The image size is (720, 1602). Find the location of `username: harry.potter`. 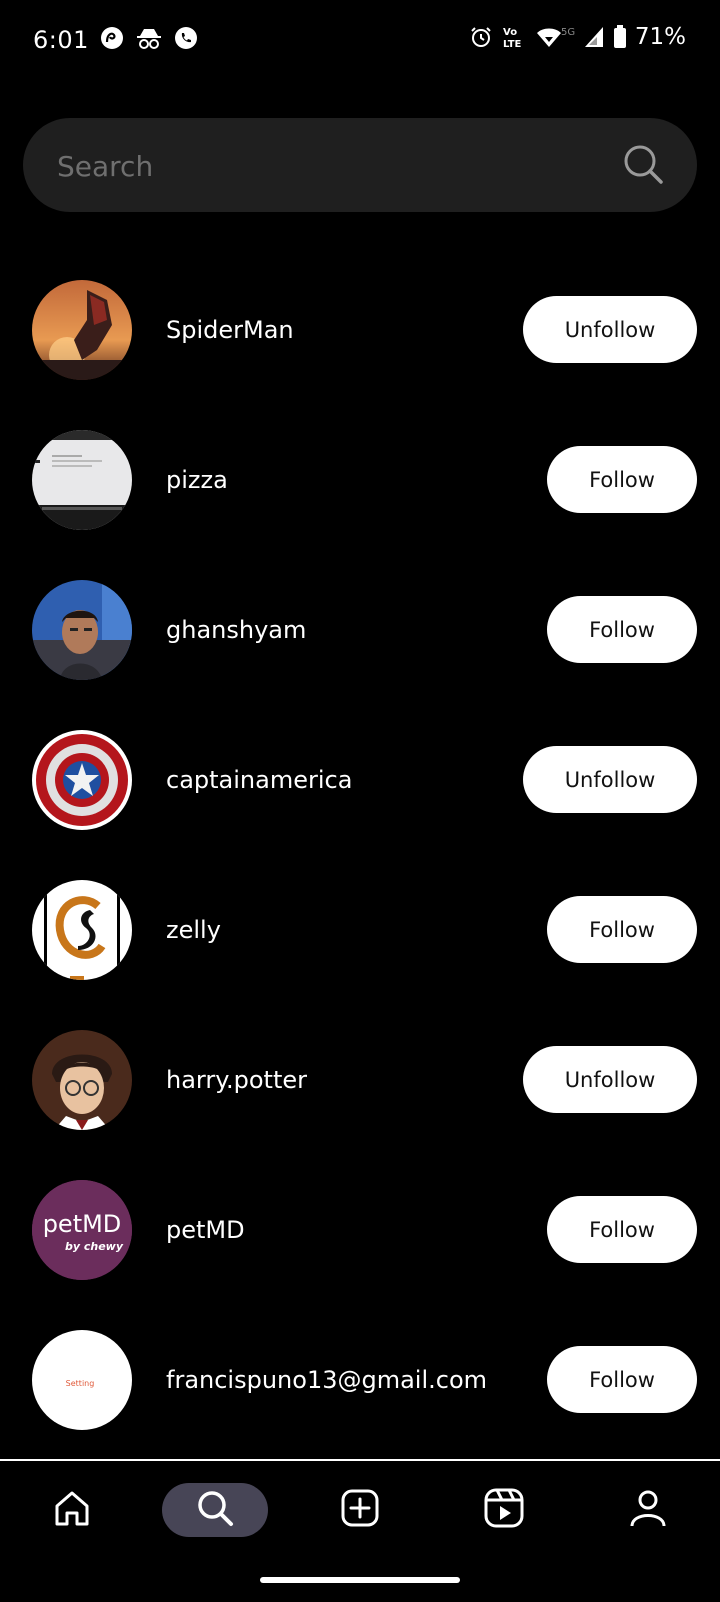

username: harry.potter is located at coordinates (236, 1080).